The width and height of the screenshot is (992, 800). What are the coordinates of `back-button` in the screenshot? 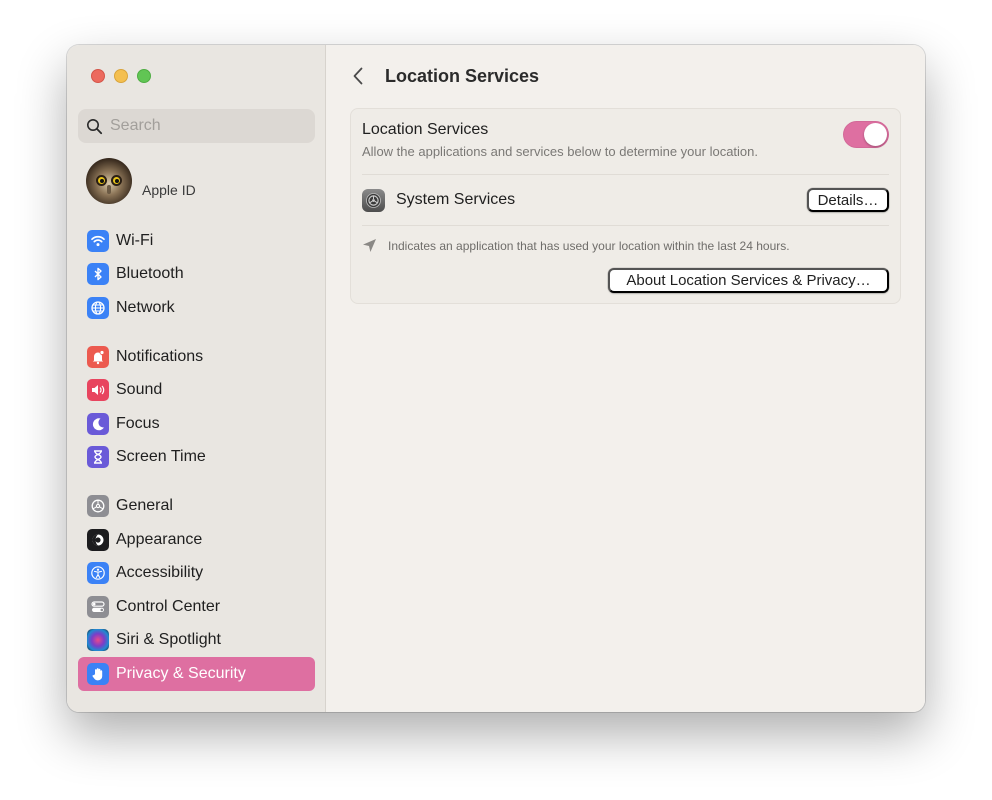 It's located at (358, 76).